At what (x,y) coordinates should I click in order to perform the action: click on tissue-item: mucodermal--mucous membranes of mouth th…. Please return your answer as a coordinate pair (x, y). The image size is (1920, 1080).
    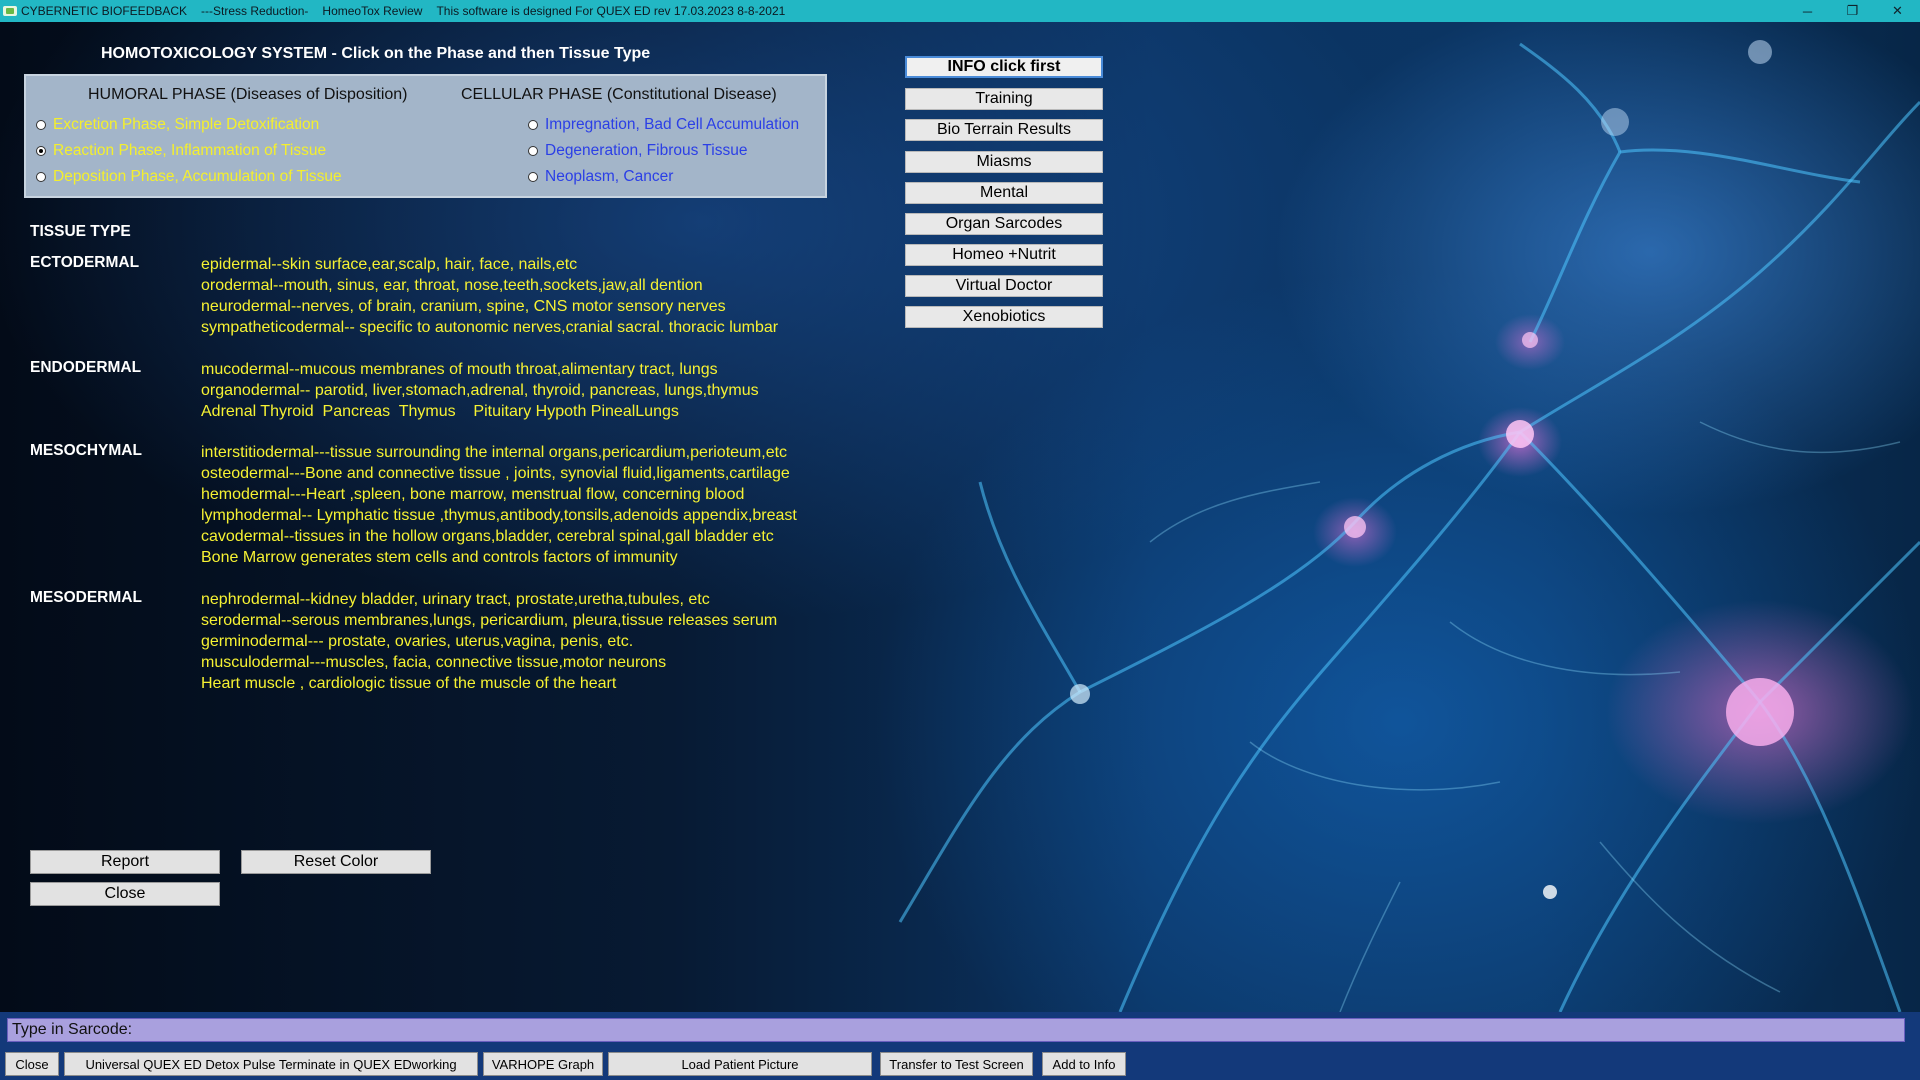
    Looking at the image, I should click on (480, 369).